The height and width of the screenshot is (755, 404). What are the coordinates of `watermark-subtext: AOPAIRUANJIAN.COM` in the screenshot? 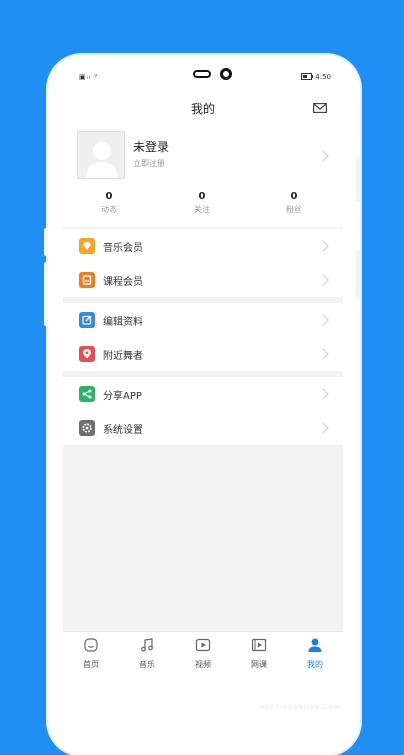 It's located at (300, 707).